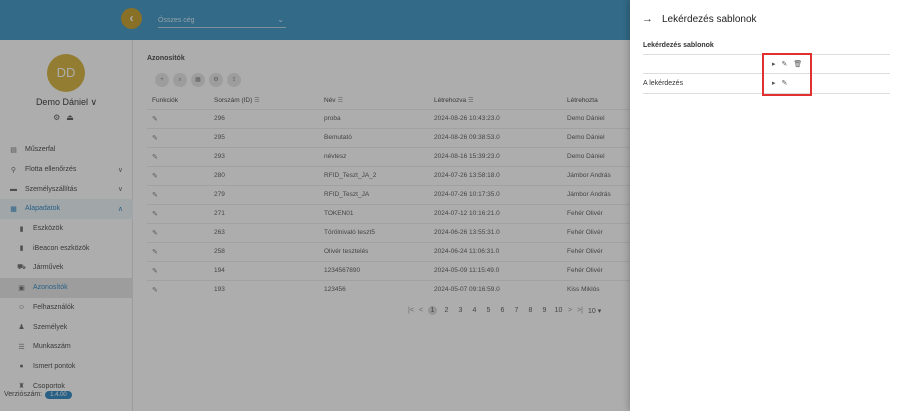  Describe the element at coordinates (709, 19) in the screenshot. I see `panel-title: Lekérdezés sablonok` at that location.